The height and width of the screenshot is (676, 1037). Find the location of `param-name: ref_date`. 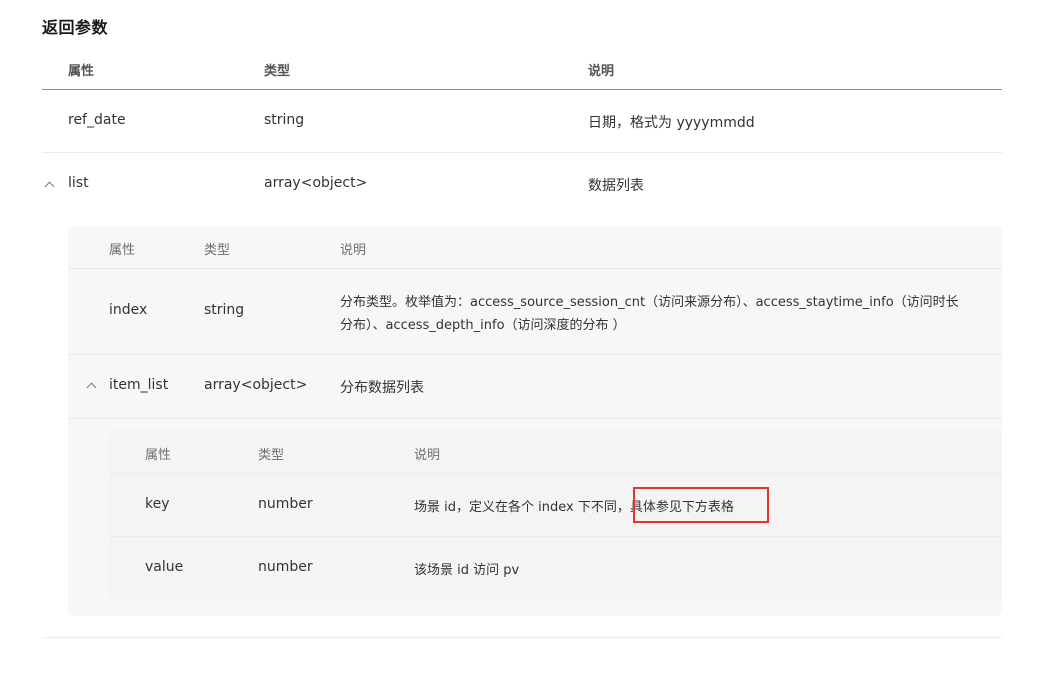

param-name: ref_date is located at coordinates (97, 120).